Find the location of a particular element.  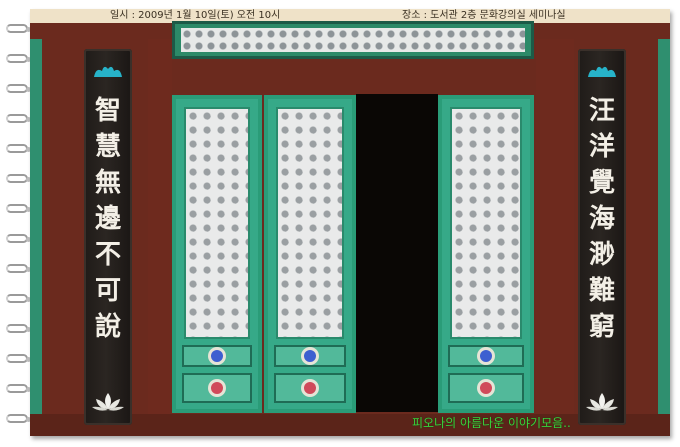

right-calligraphy-plaque: 汪 洋 覺 海 渺 難 窮 is located at coordinates (602, 237).